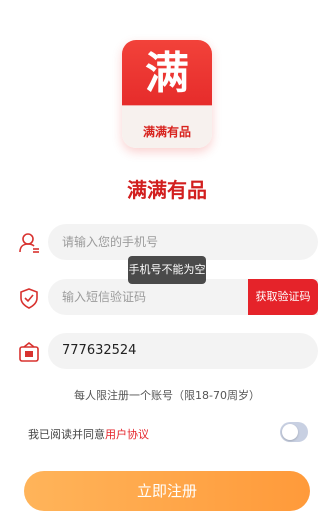 This screenshot has width=334, height=514. I want to click on user-icon, so click(29, 243).